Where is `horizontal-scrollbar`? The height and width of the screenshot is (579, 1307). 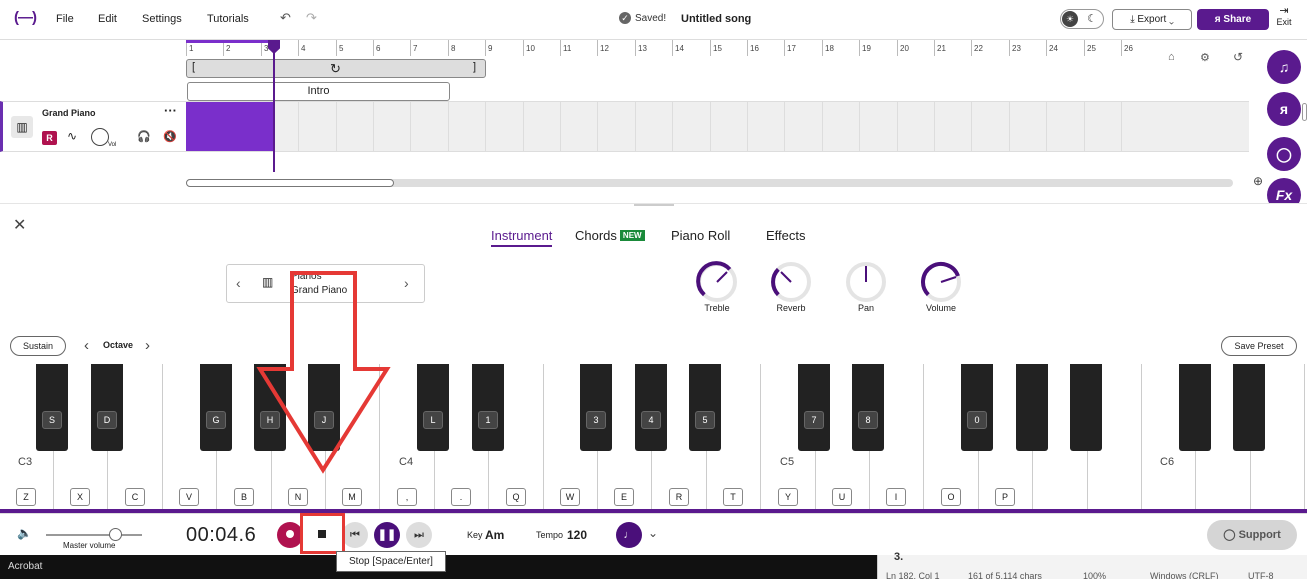 horizontal-scrollbar is located at coordinates (709, 183).